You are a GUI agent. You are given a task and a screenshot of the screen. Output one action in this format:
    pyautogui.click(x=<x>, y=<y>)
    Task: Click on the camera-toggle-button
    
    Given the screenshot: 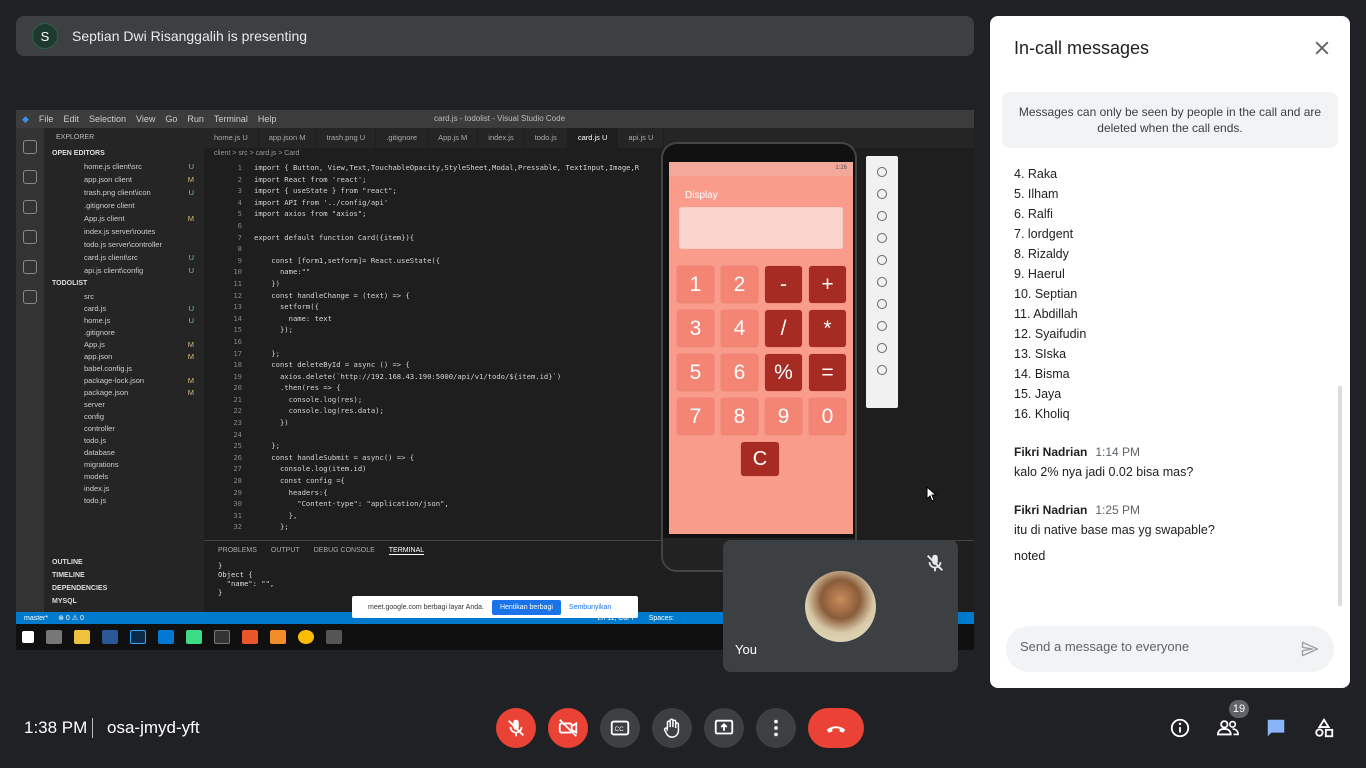 What is the action you would take?
    pyautogui.click(x=568, y=728)
    